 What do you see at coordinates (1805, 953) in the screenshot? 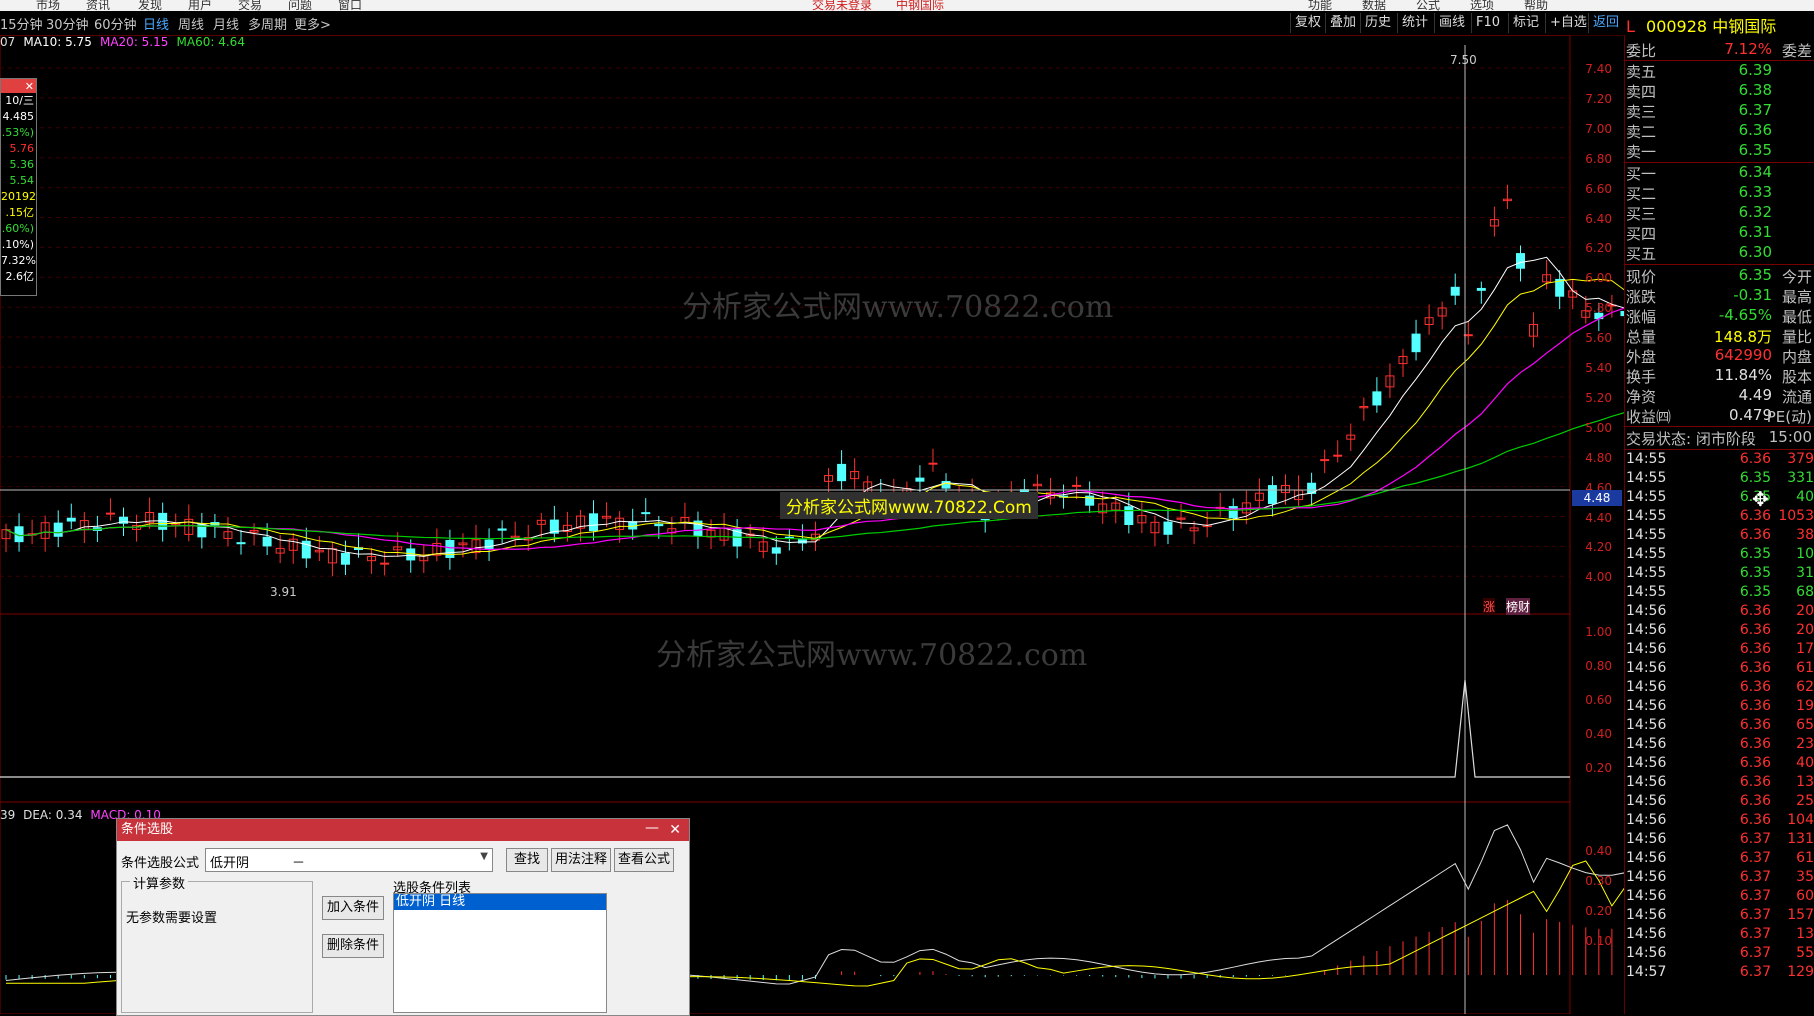
I see `tick-volume: 55` at bounding box center [1805, 953].